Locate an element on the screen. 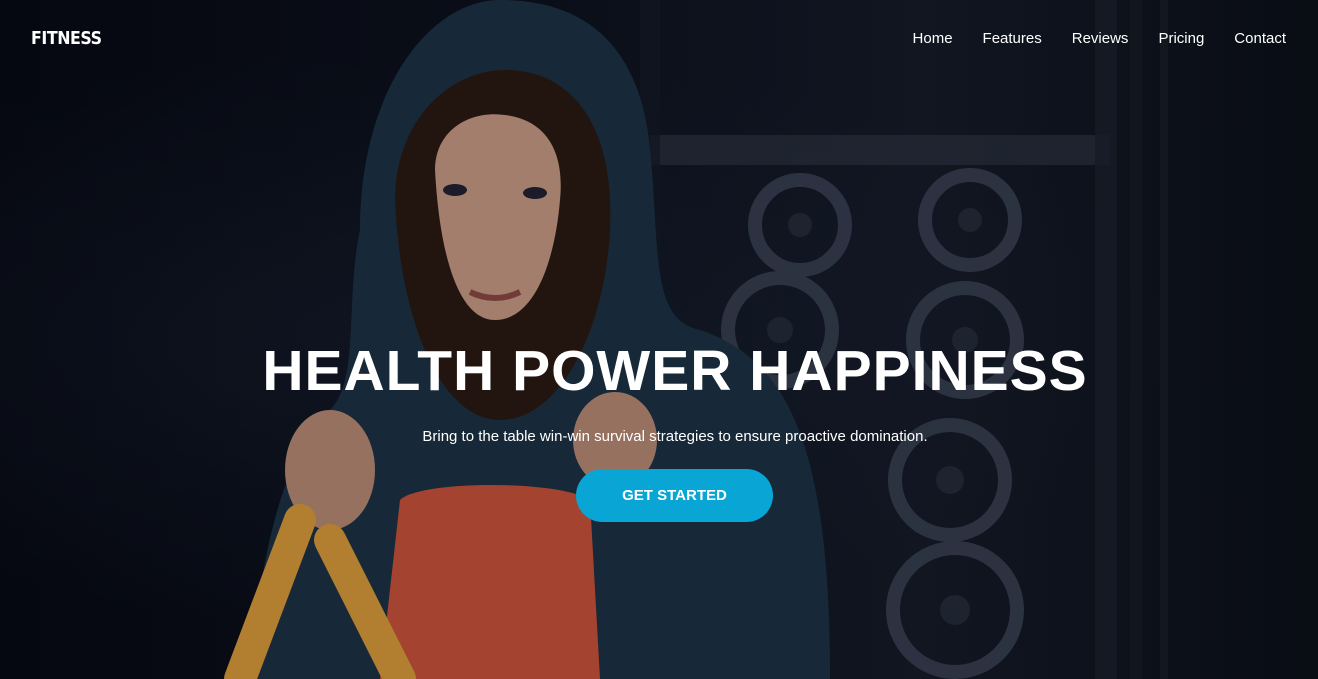 The width and height of the screenshot is (1318, 679). hero-headline: HEALTH POWER HAPPINESS is located at coordinates (675, 371).